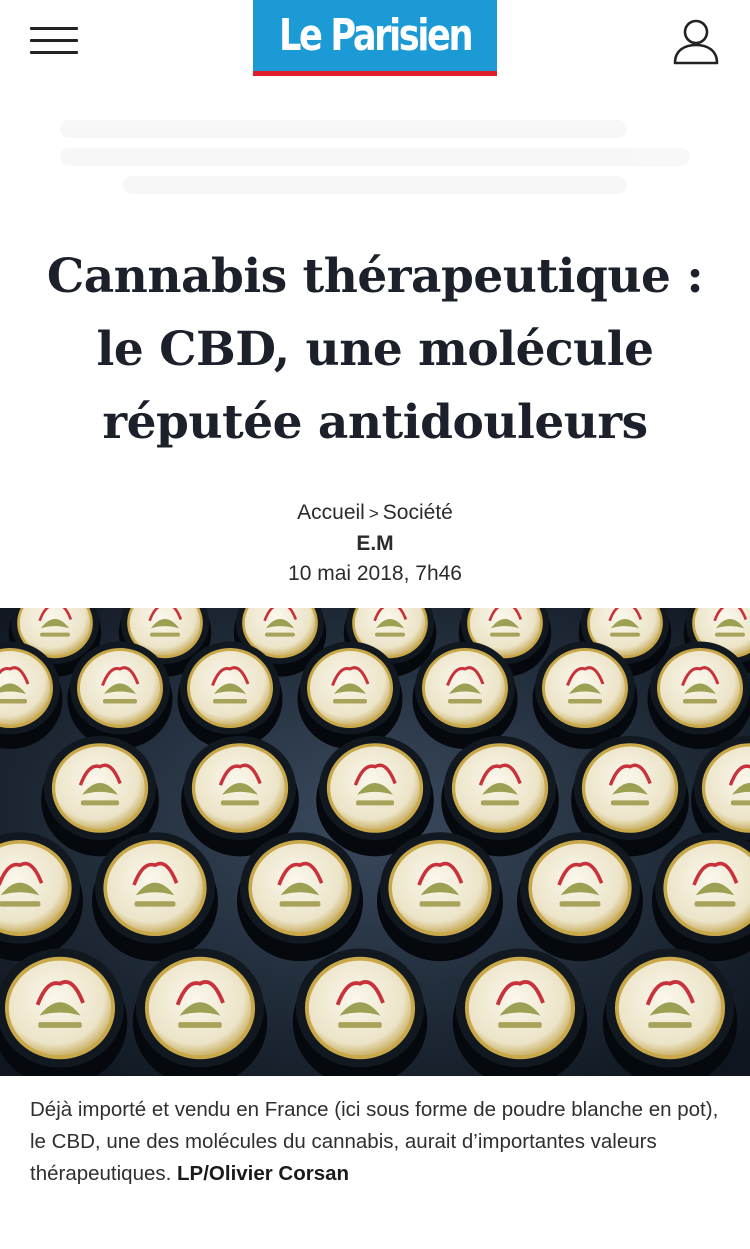  Describe the element at coordinates (54, 41) in the screenshot. I see `hamburger-menu-icon` at that location.